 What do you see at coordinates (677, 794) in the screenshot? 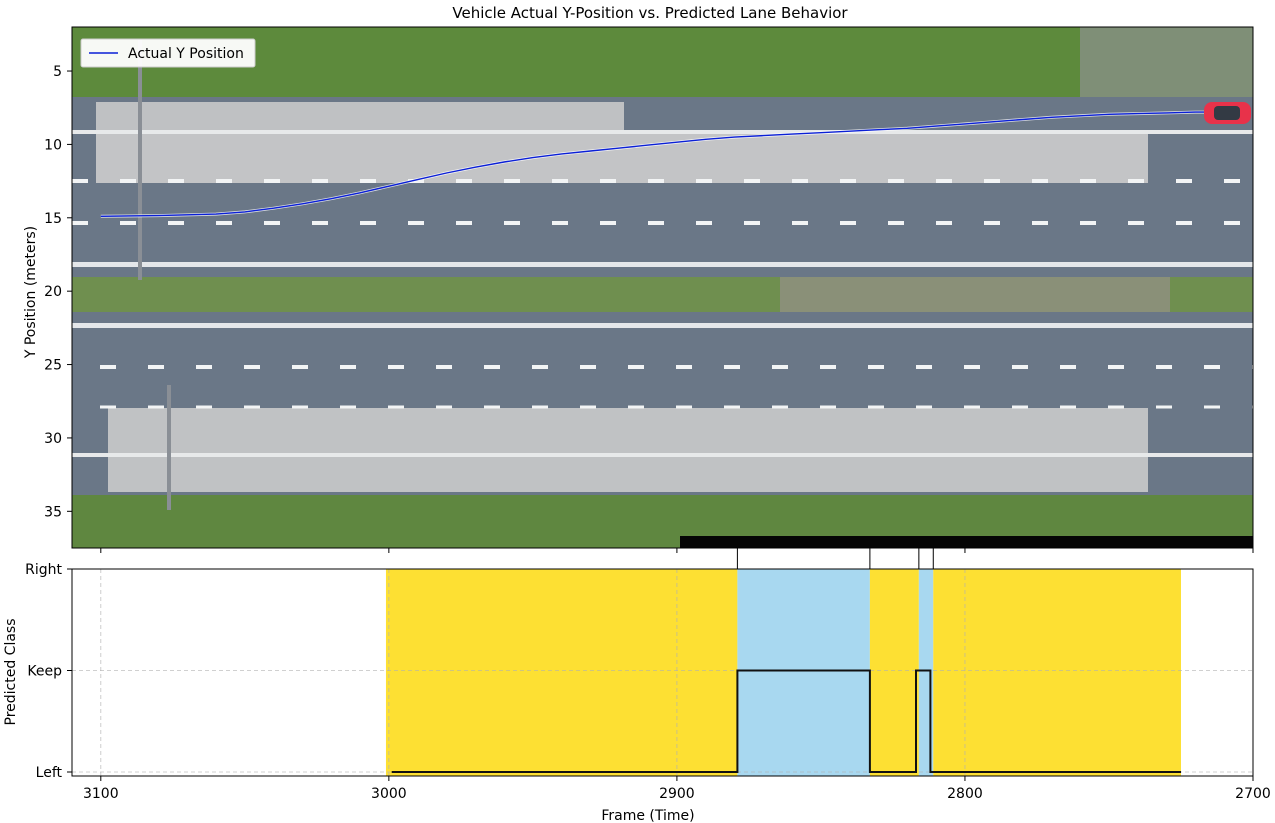
I see `bottom-x-tick-label: 2900` at bounding box center [677, 794].